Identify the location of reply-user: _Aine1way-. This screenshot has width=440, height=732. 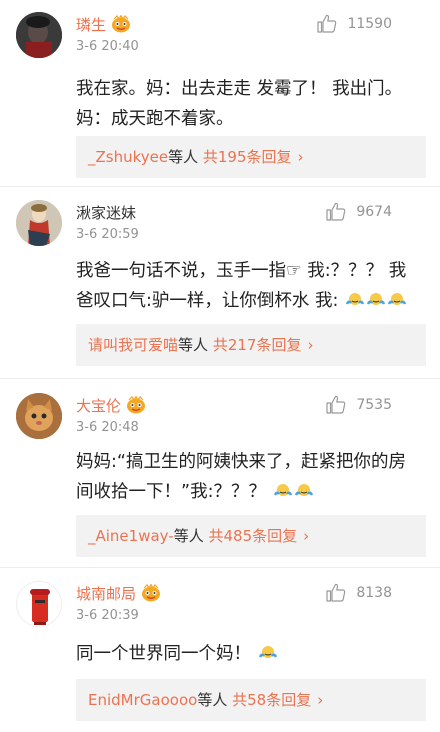
(131, 536).